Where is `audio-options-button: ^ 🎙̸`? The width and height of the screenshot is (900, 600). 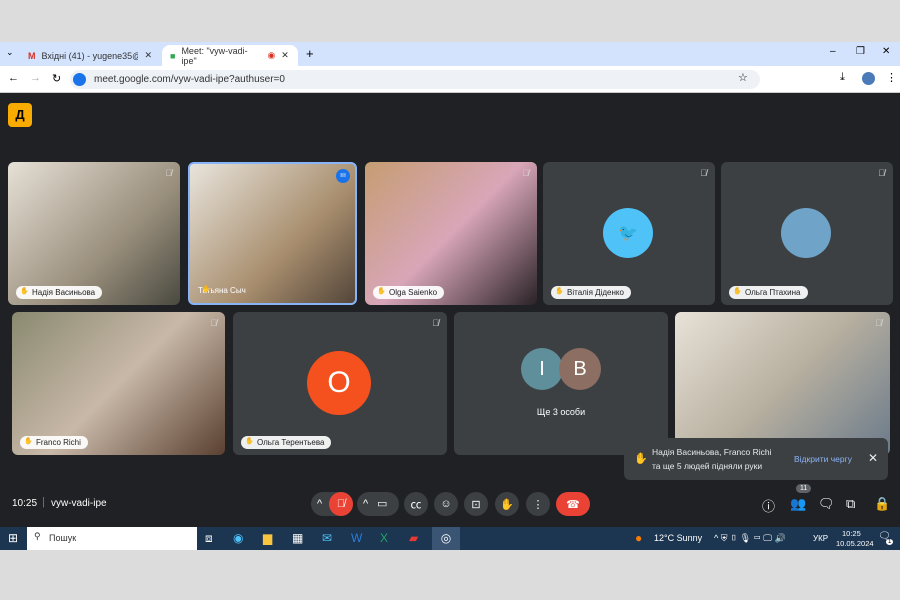 audio-options-button: ^ 🎙̸ is located at coordinates (332, 504).